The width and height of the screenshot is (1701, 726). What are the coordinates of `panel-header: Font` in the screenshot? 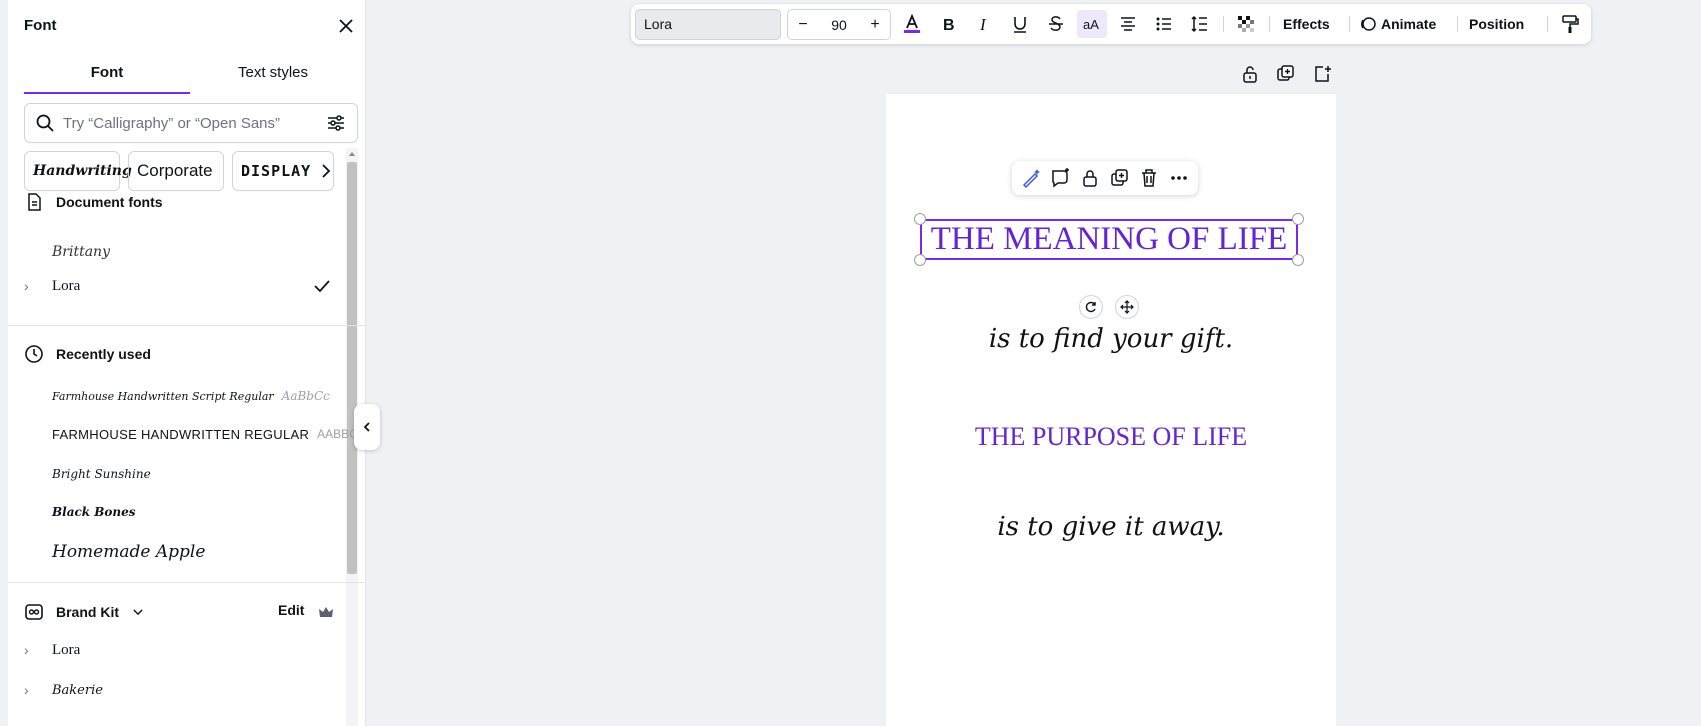 It's located at (190, 26).